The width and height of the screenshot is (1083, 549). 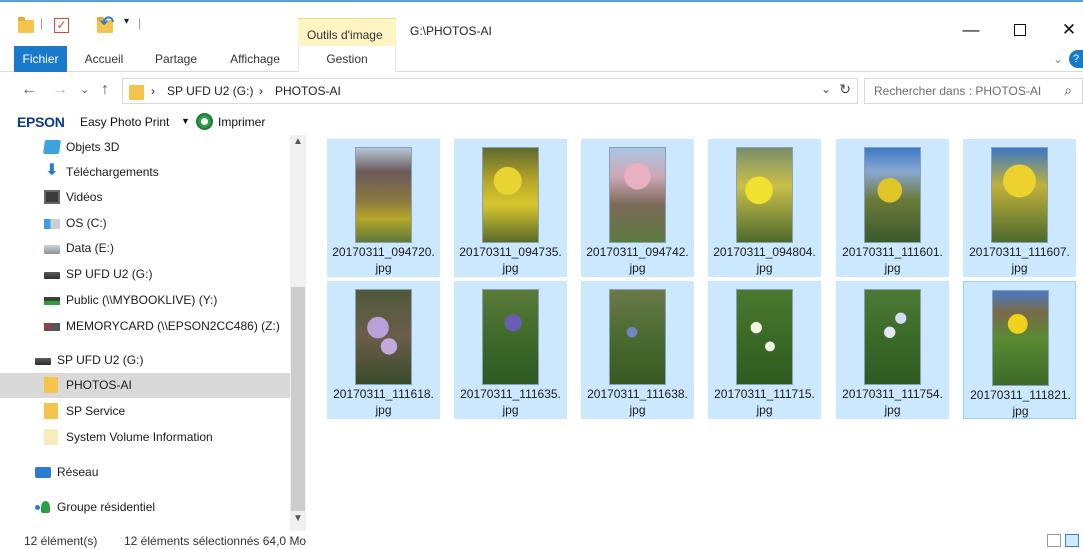 I want to click on file-name: 20170311_111715. jpg, so click(x=764, y=402).